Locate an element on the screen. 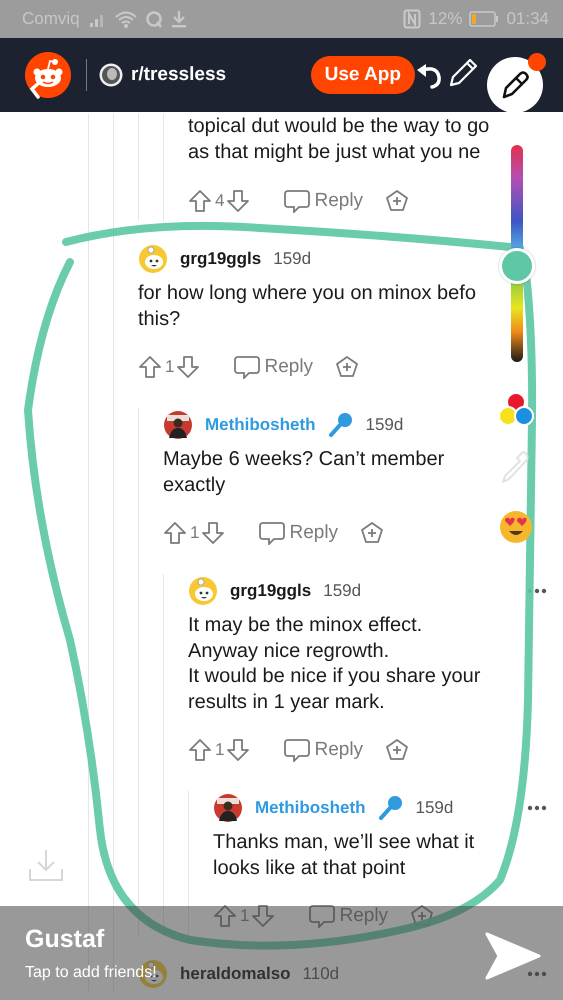 The height and width of the screenshot is (1000, 563). vote-count: 4 is located at coordinates (219, 201).